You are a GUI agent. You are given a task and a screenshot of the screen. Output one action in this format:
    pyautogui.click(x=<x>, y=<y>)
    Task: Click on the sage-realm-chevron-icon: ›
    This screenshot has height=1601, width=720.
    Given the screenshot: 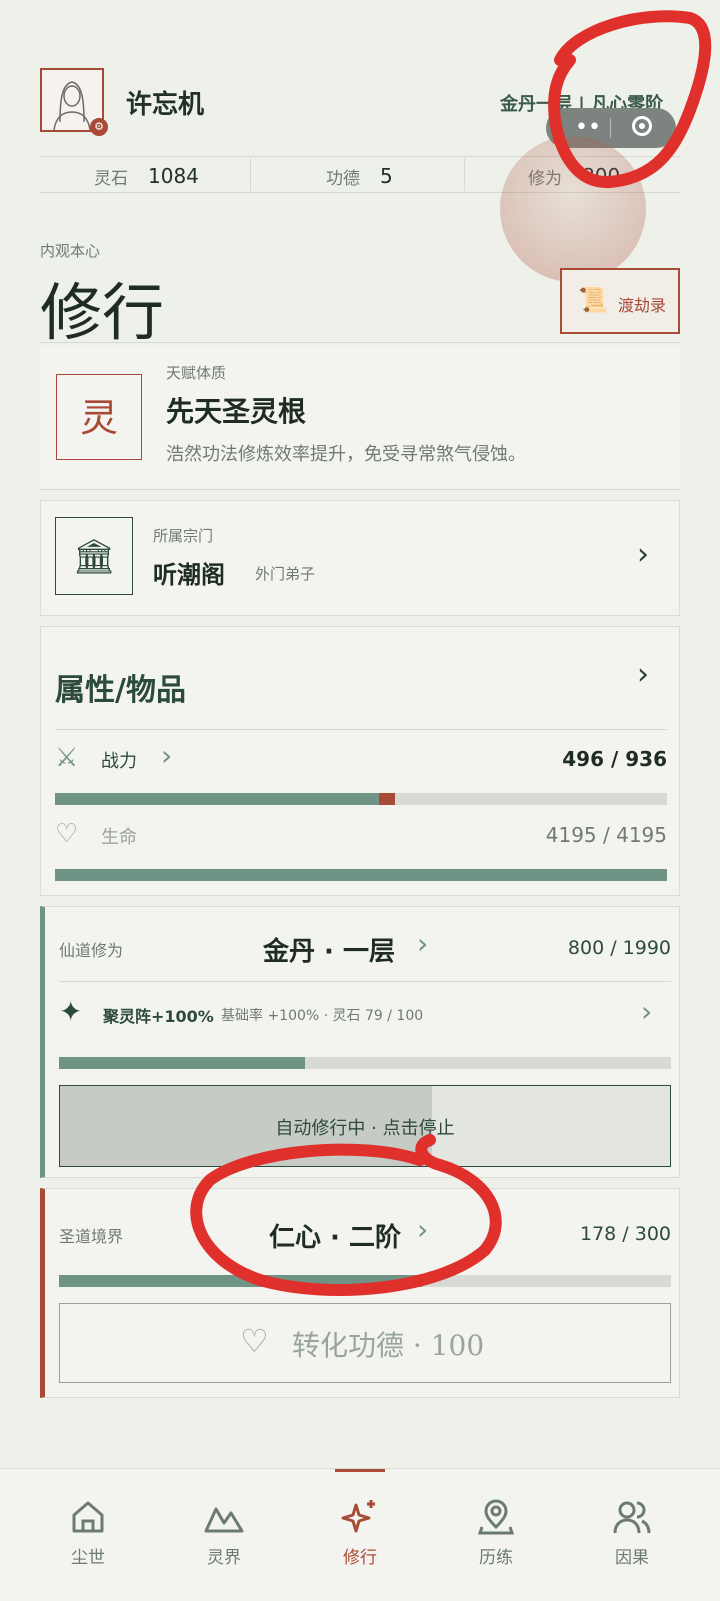 What is the action you would take?
    pyautogui.click(x=422, y=1229)
    